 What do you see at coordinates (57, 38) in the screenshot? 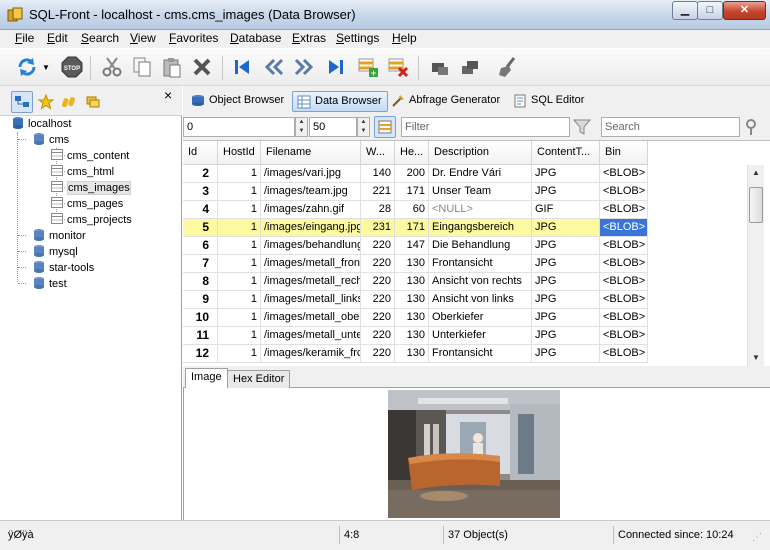
I see `menu-edit: Edit` at bounding box center [57, 38].